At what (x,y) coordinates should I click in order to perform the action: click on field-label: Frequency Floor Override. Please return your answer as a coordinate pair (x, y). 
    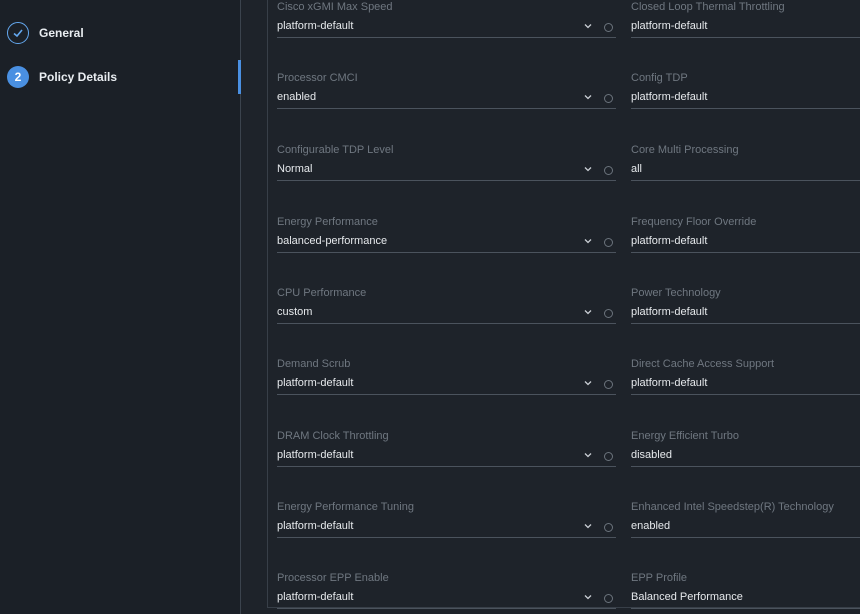
    Looking at the image, I should click on (694, 222).